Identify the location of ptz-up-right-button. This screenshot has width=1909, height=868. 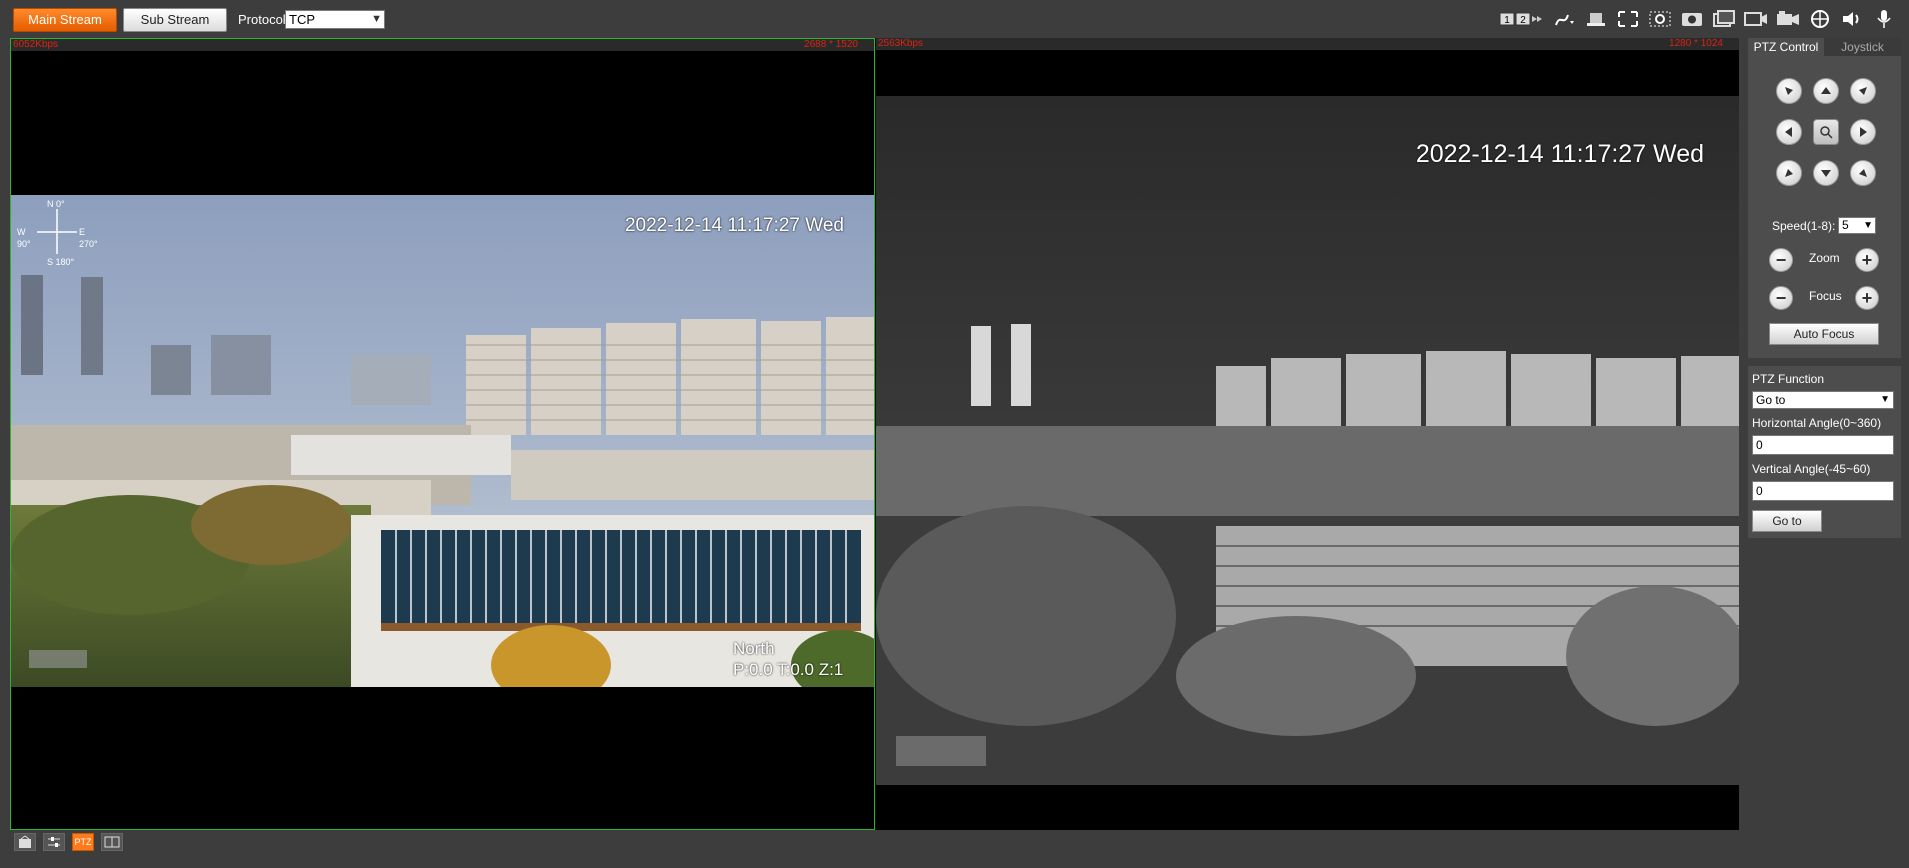
(1863, 91).